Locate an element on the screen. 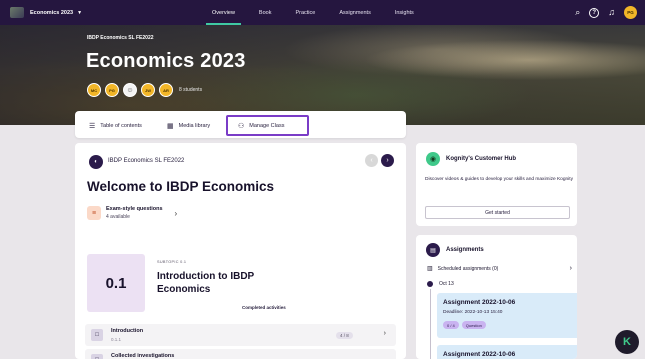  tab-media-library: ▦ Media library is located at coordinates (188, 125).